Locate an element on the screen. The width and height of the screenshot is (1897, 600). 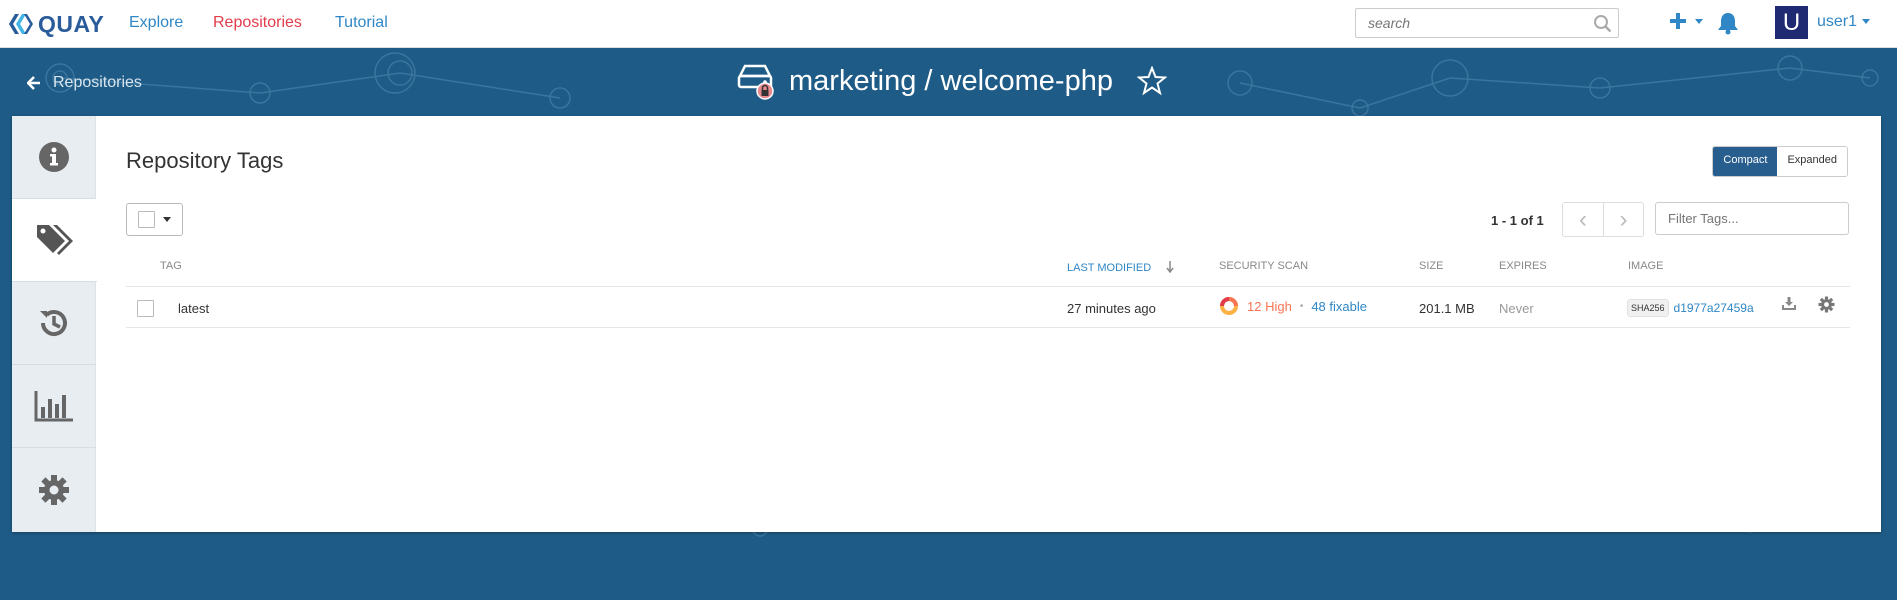
paging-count: 1 - 1 of 1 is located at coordinates (1517, 220).